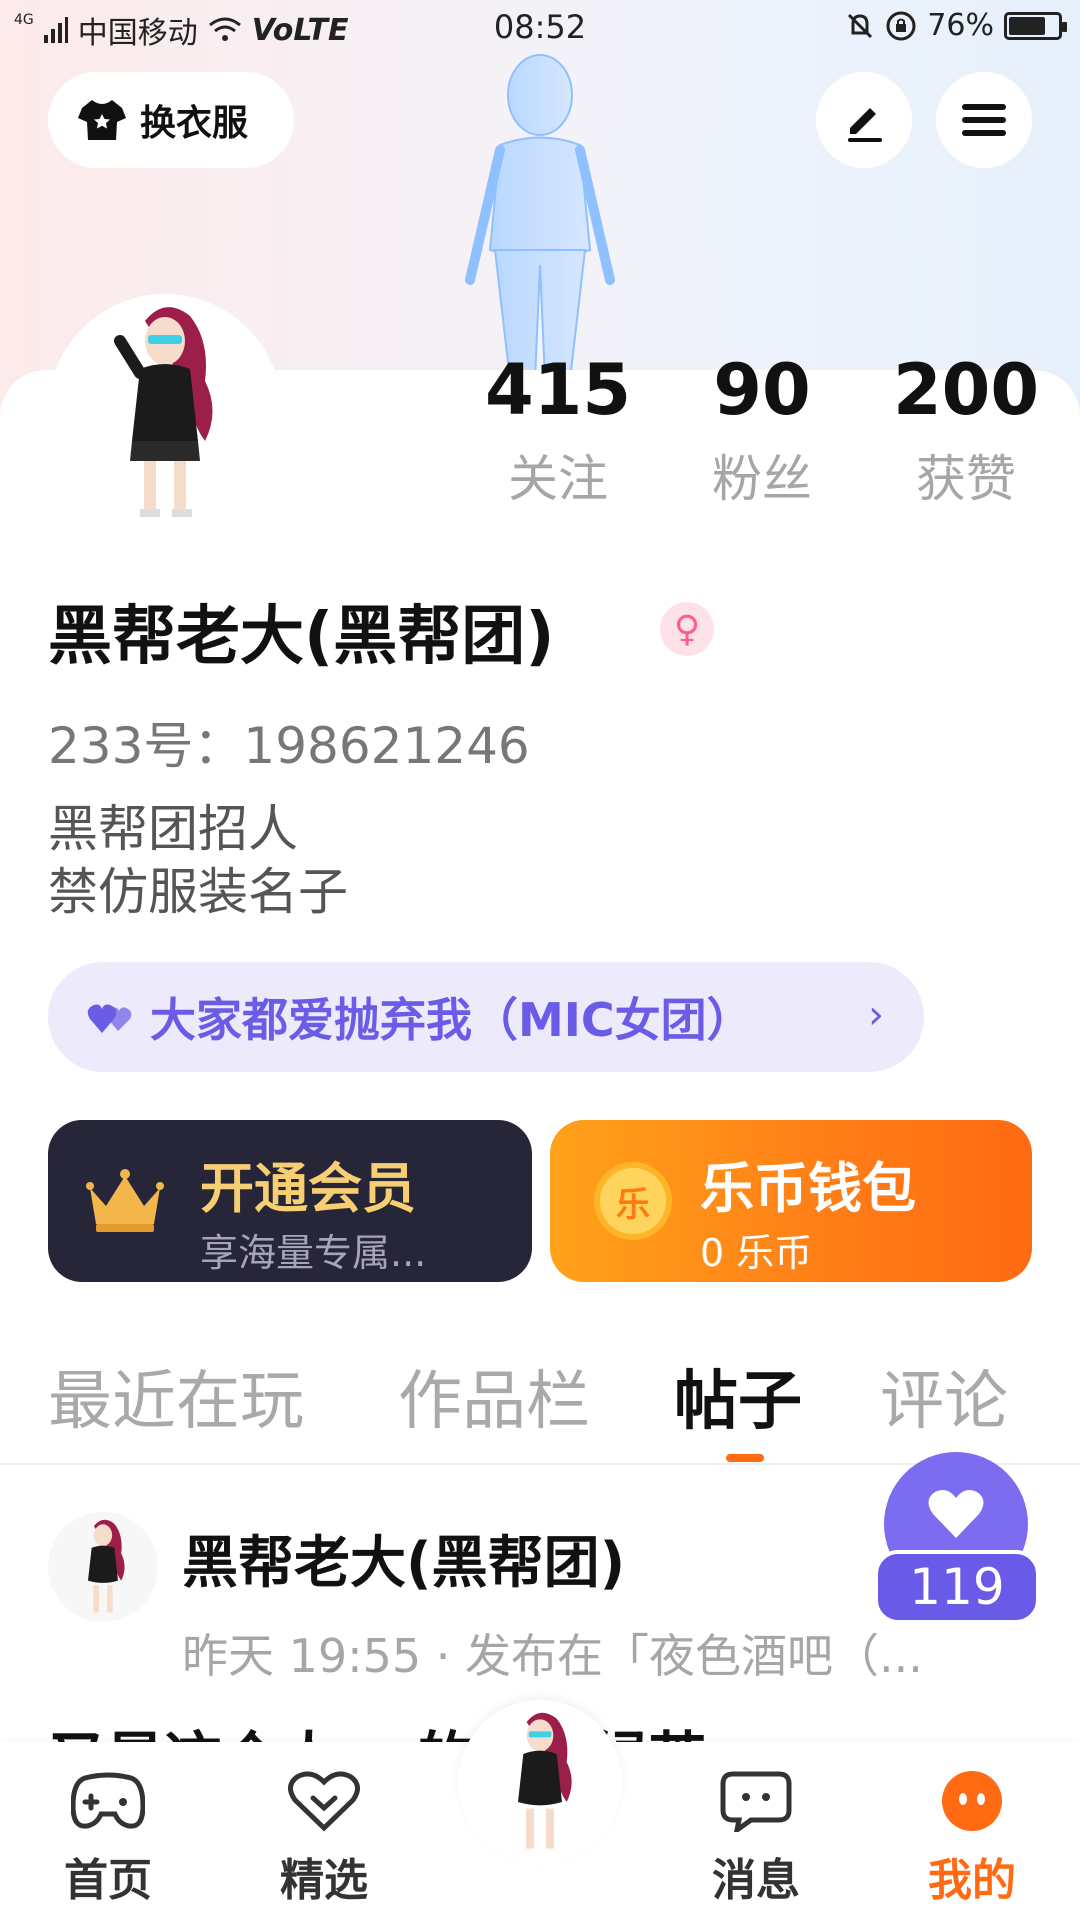 This screenshot has width=1080, height=1920. Describe the element at coordinates (865, 125) in the screenshot. I see `edit-pen-icon` at that location.